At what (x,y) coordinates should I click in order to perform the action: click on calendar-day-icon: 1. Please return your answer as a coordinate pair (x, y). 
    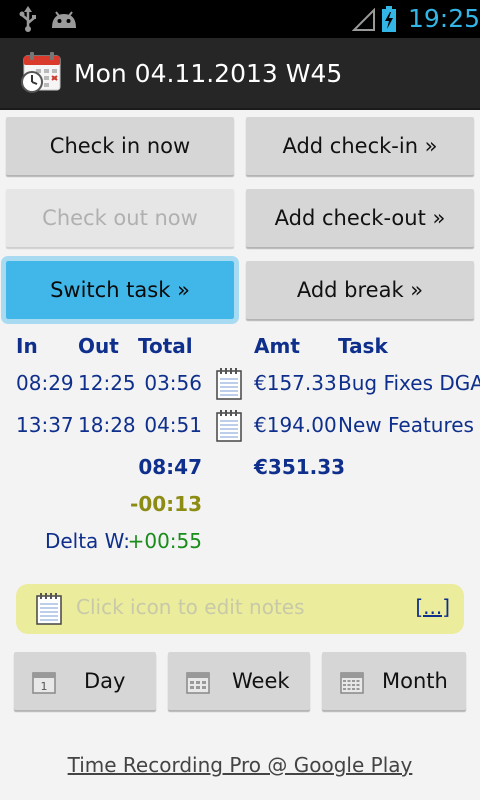
    Looking at the image, I should click on (44, 684).